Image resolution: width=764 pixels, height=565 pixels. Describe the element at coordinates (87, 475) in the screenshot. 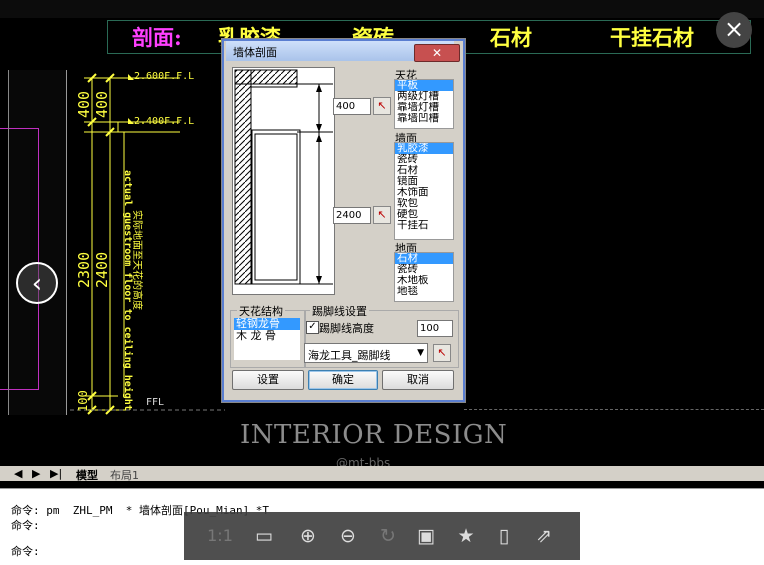

I see `tab-model: 模型` at that location.